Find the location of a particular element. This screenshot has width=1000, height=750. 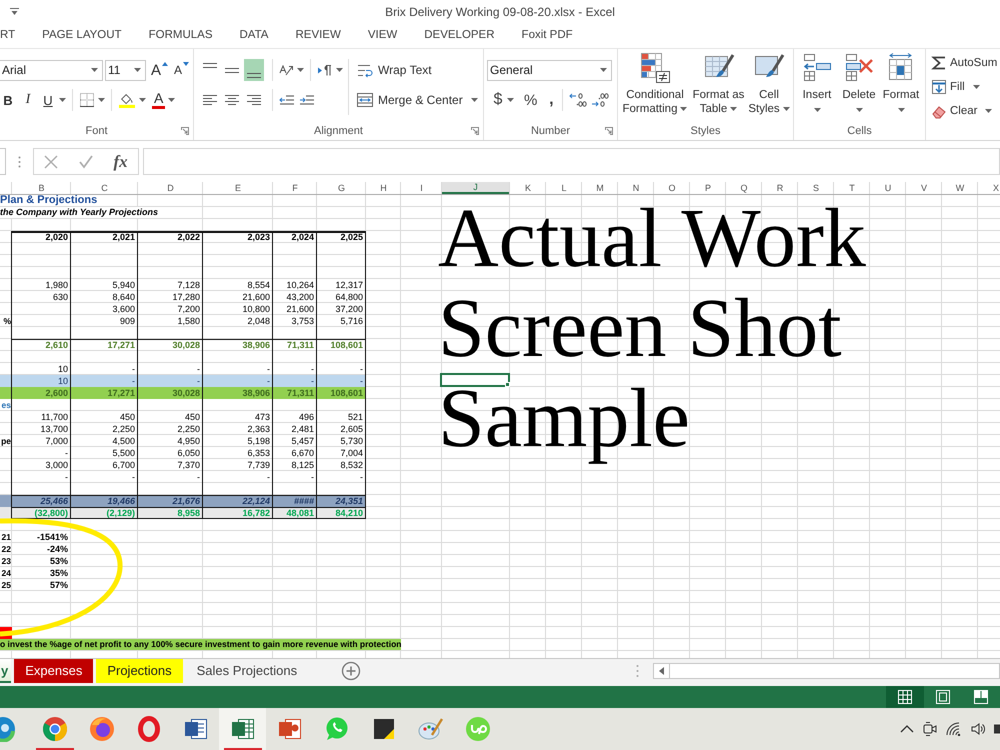

sheet-cell-text: 2,025 is located at coordinates (351, 237).